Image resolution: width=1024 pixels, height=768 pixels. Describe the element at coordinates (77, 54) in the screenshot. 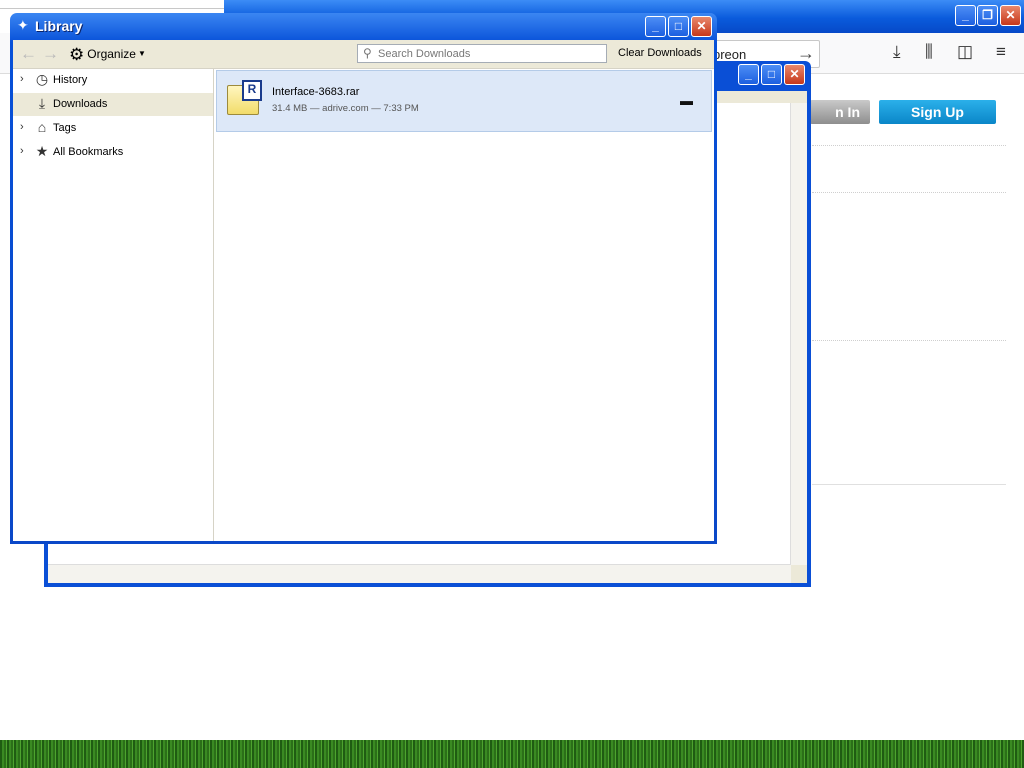

I see `gear-icon: ⚙` at that location.